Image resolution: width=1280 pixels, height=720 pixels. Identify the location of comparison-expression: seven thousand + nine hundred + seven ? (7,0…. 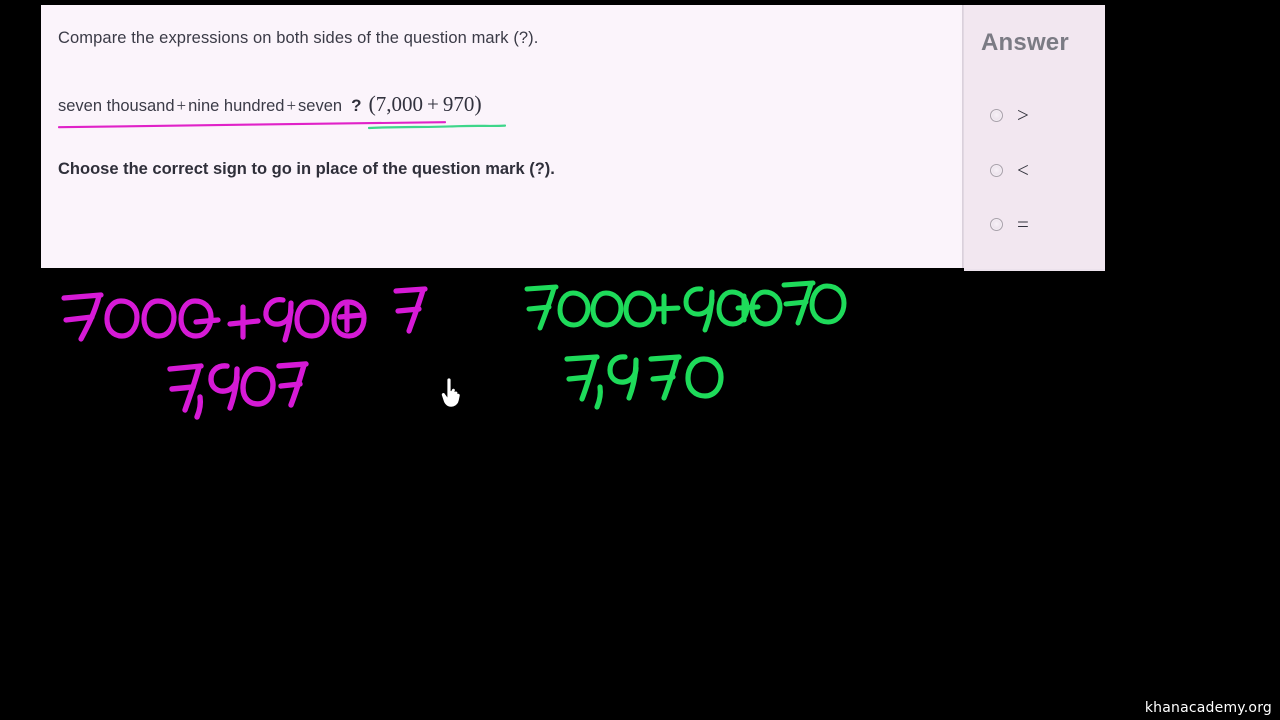
(282, 110).